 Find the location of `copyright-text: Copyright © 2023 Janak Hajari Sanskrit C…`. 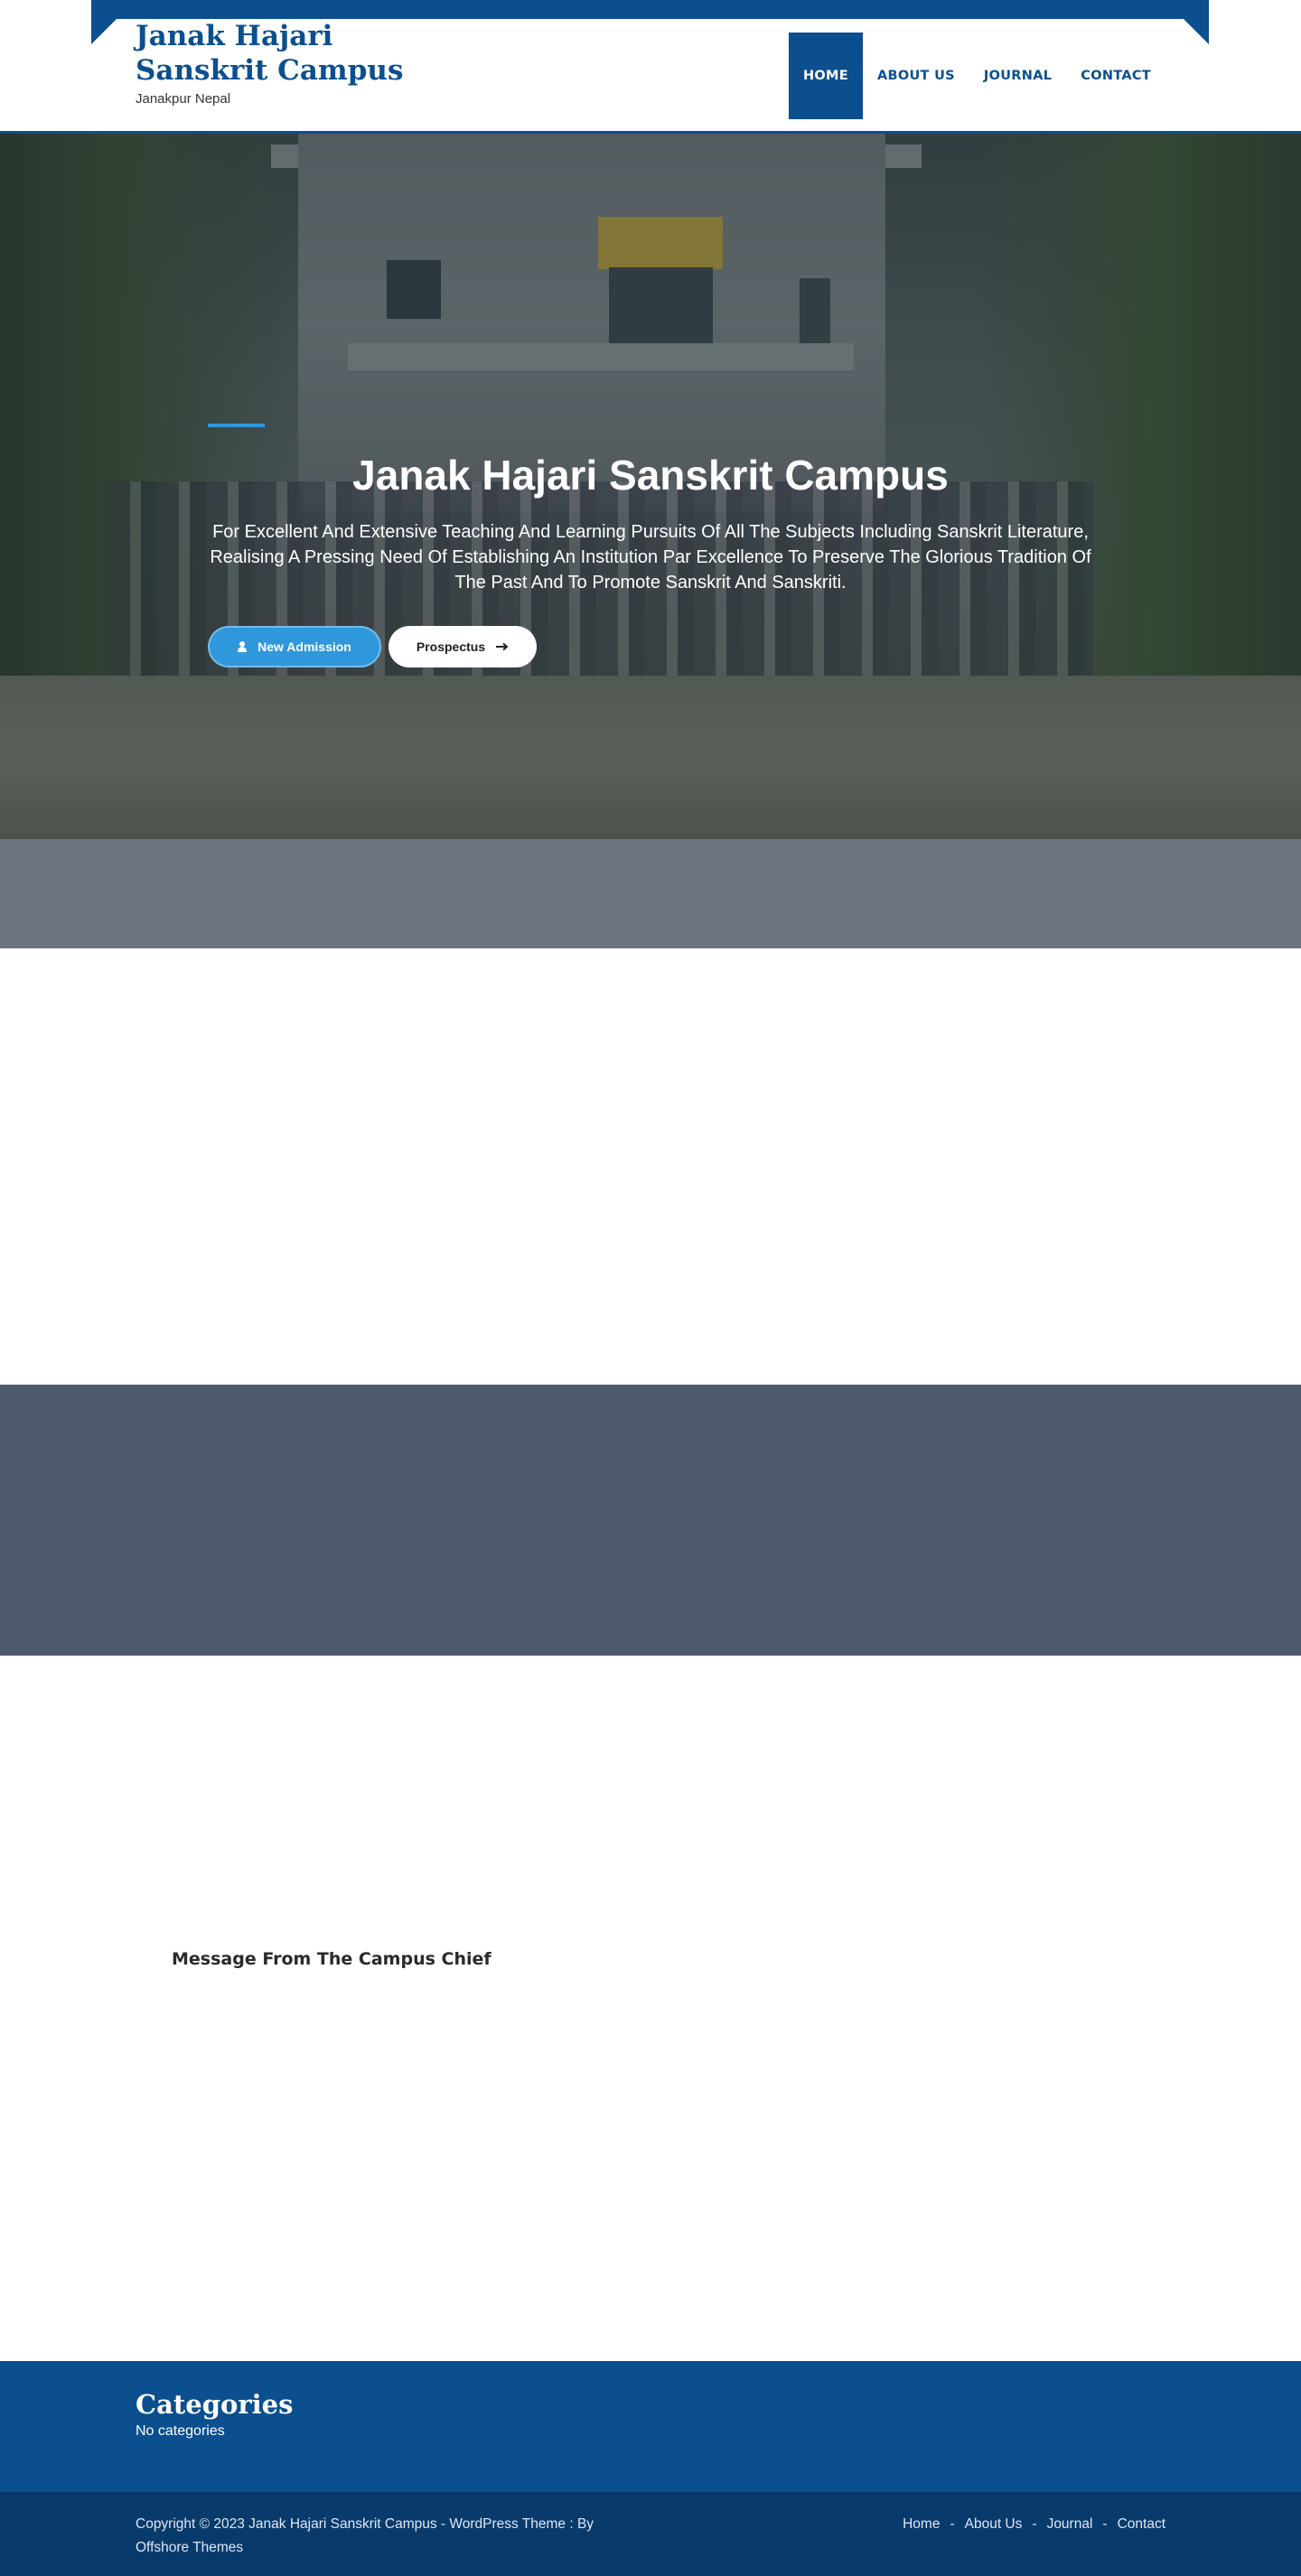

copyright-text: Copyright © 2023 Janak Hajari Sanskrit C… is located at coordinates (365, 2535).